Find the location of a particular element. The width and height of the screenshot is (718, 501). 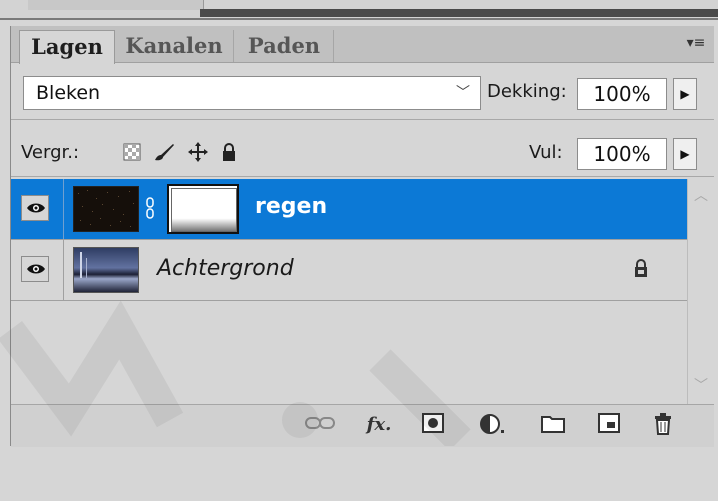

add-mask-icon is located at coordinates (433, 425).